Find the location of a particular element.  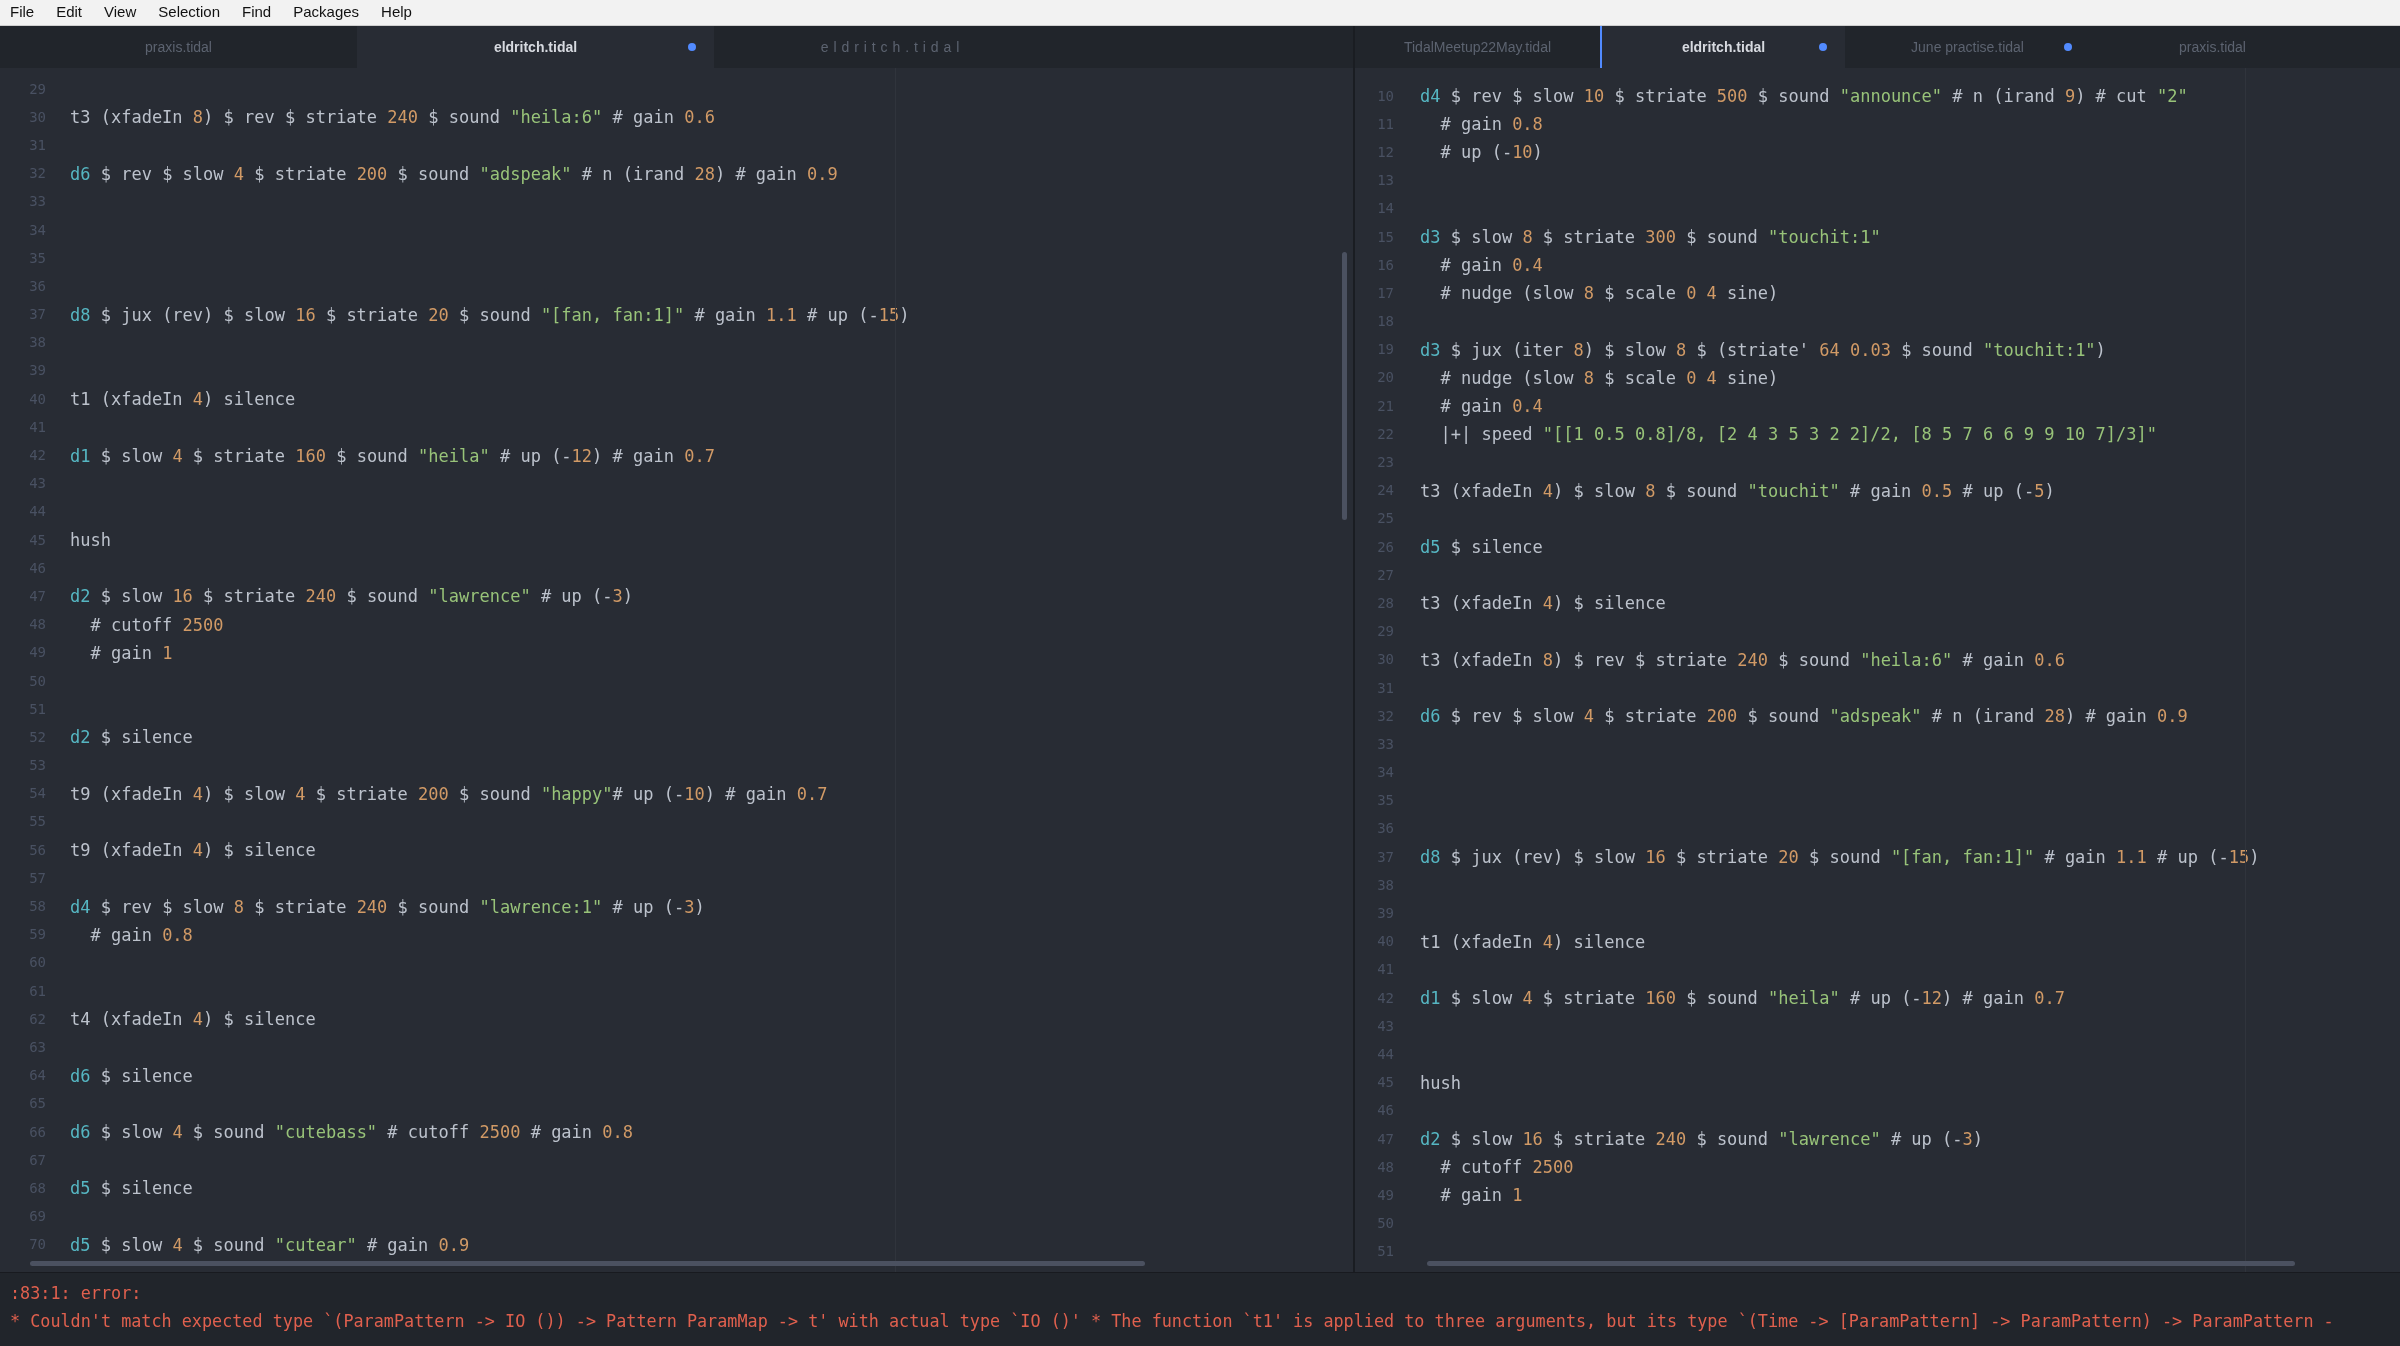

code-line: d4 $ rev $ slow 8 $ striate 240 $ sound "lawrence:1" # up (-3) is located at coordinates (387, 907).